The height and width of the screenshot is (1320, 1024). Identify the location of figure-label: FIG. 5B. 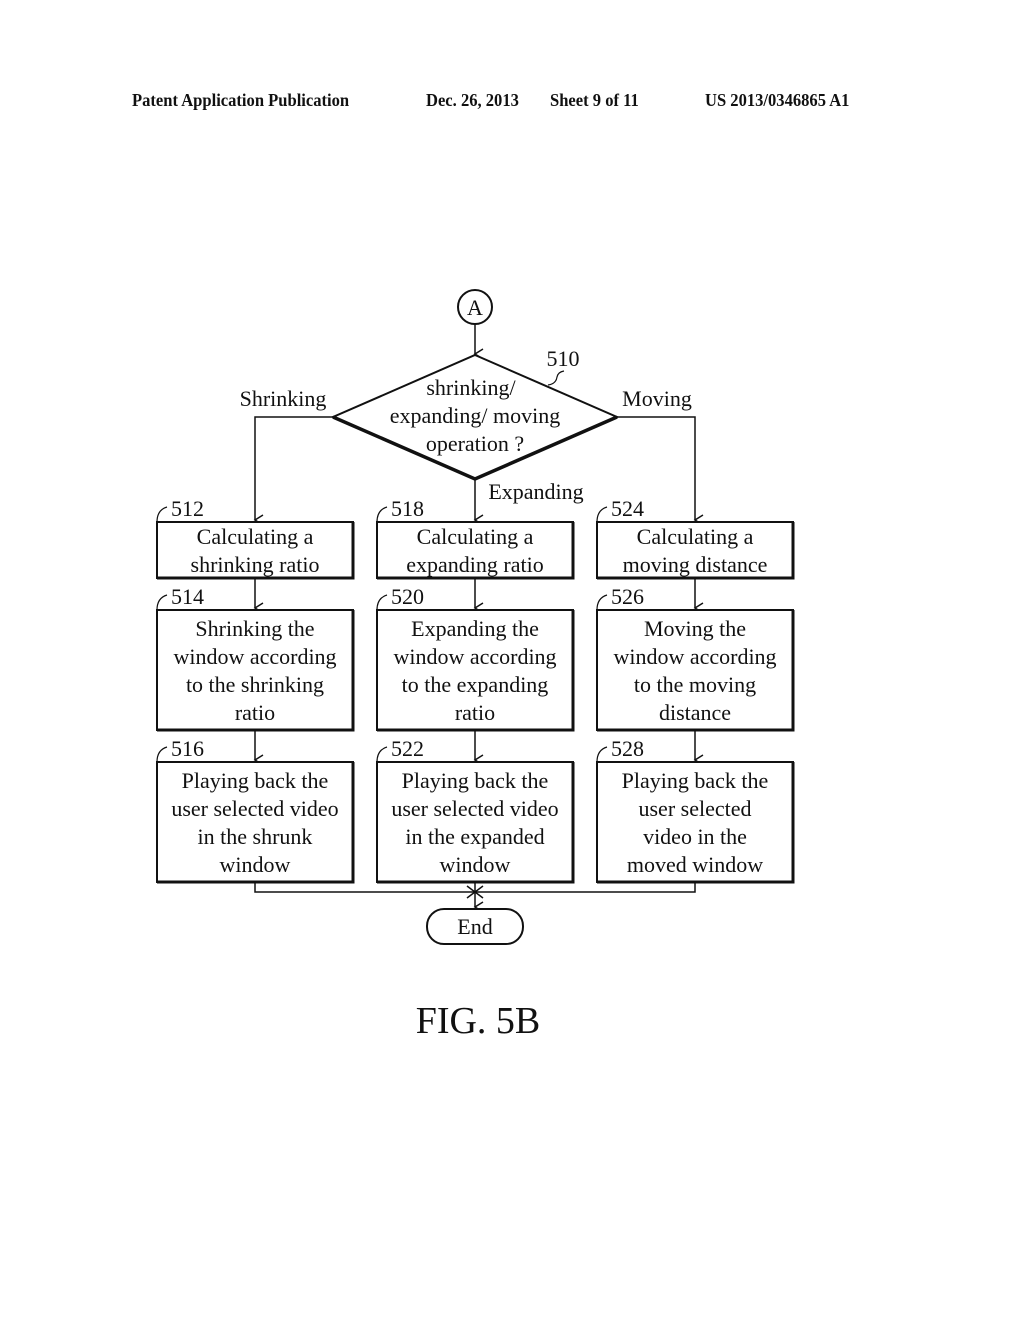
(478, 1021).